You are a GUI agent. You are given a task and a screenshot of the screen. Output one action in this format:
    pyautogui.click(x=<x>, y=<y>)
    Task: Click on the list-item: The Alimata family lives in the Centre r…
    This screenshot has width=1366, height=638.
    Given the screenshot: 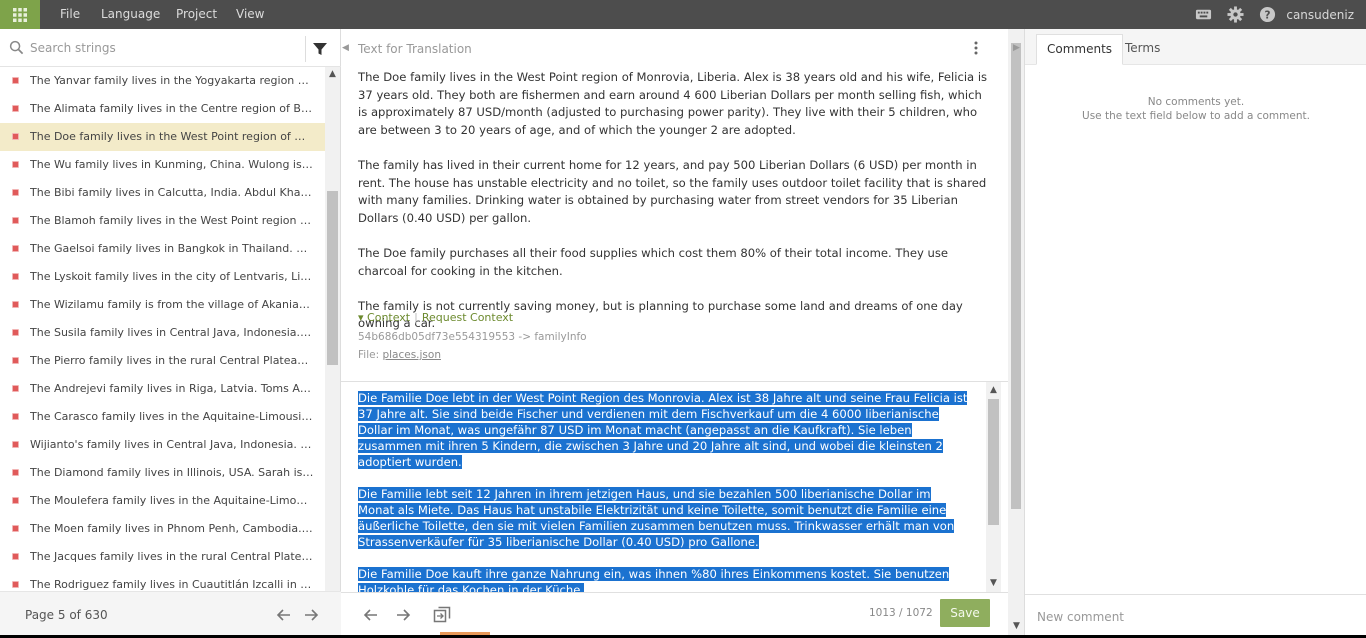 What is the action you would take?
    pyautogui.click(x=162, y=109)
    